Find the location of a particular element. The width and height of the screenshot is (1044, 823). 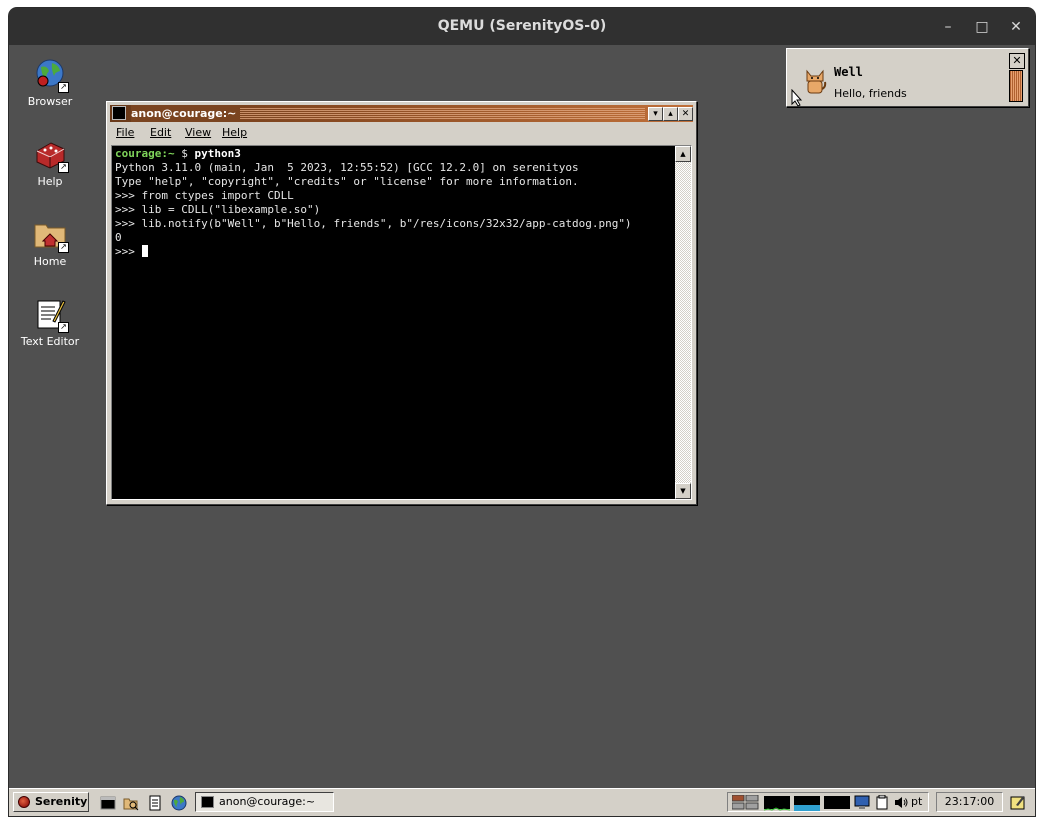

cpu-graph-icon is located at coordinates (777, 803).